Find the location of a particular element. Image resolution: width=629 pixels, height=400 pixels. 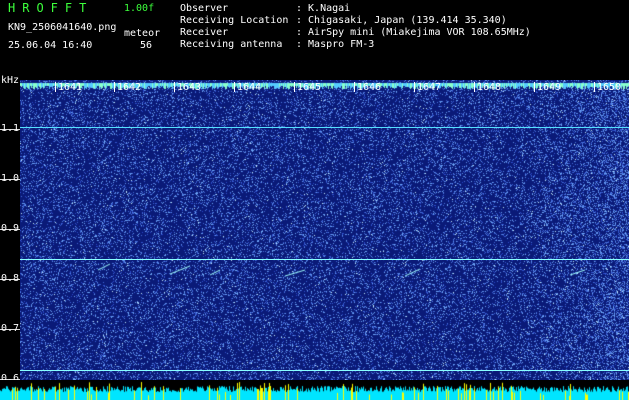

meteor-count: 56 is located at coordinates (146, 45).